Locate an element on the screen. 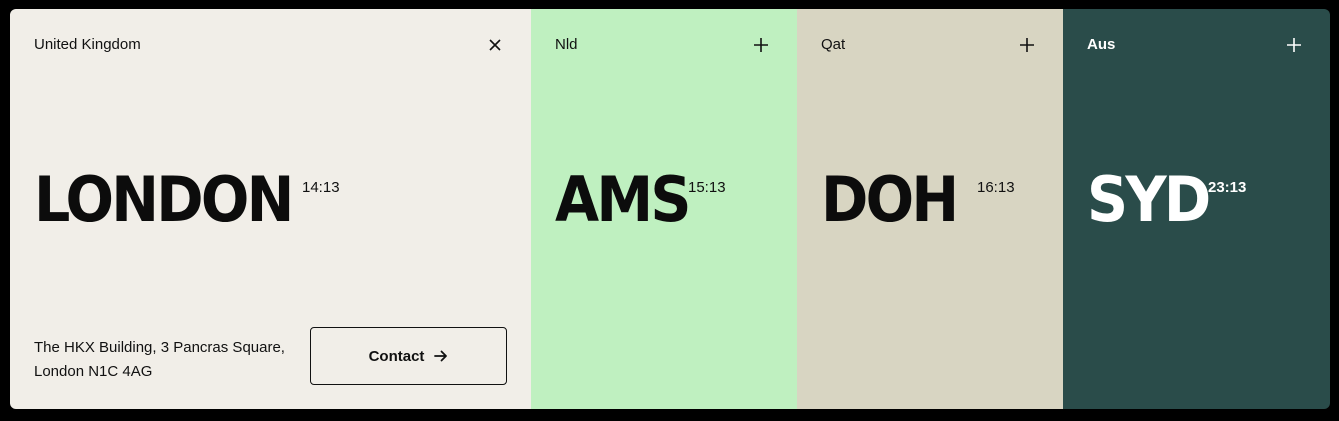  contact-button: Contact is located at coordinates (408, 356).